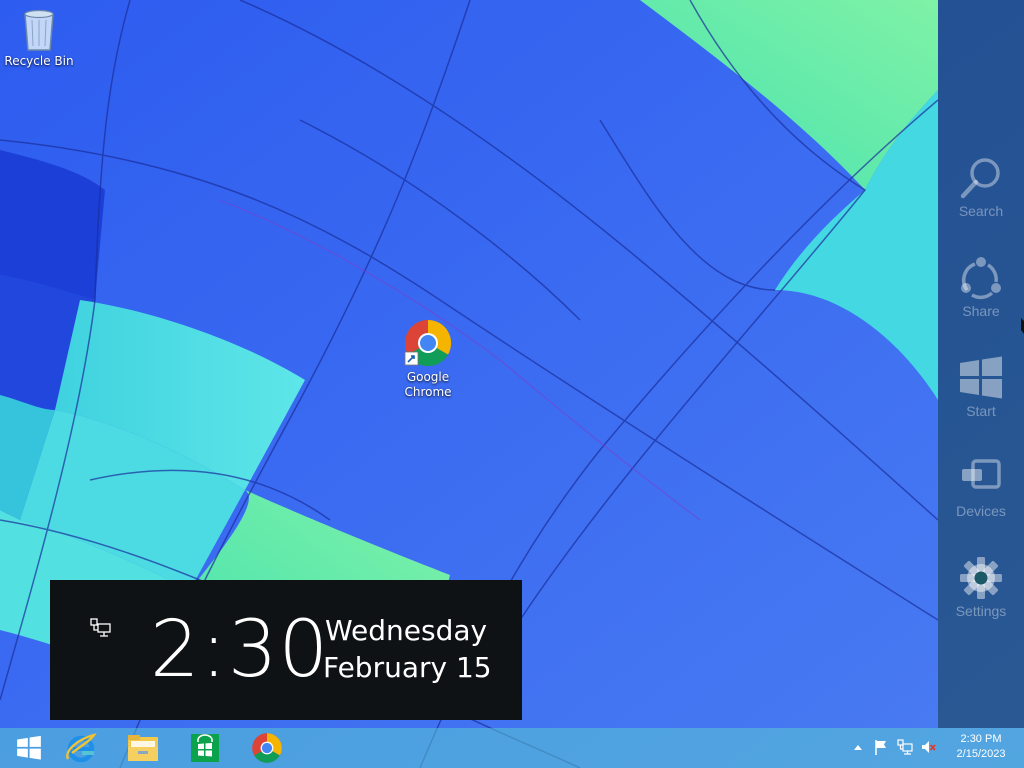 The width and height of the screenshot is (1024, 768). I want to click on taskbar-file-explorer, so click(143, 748).